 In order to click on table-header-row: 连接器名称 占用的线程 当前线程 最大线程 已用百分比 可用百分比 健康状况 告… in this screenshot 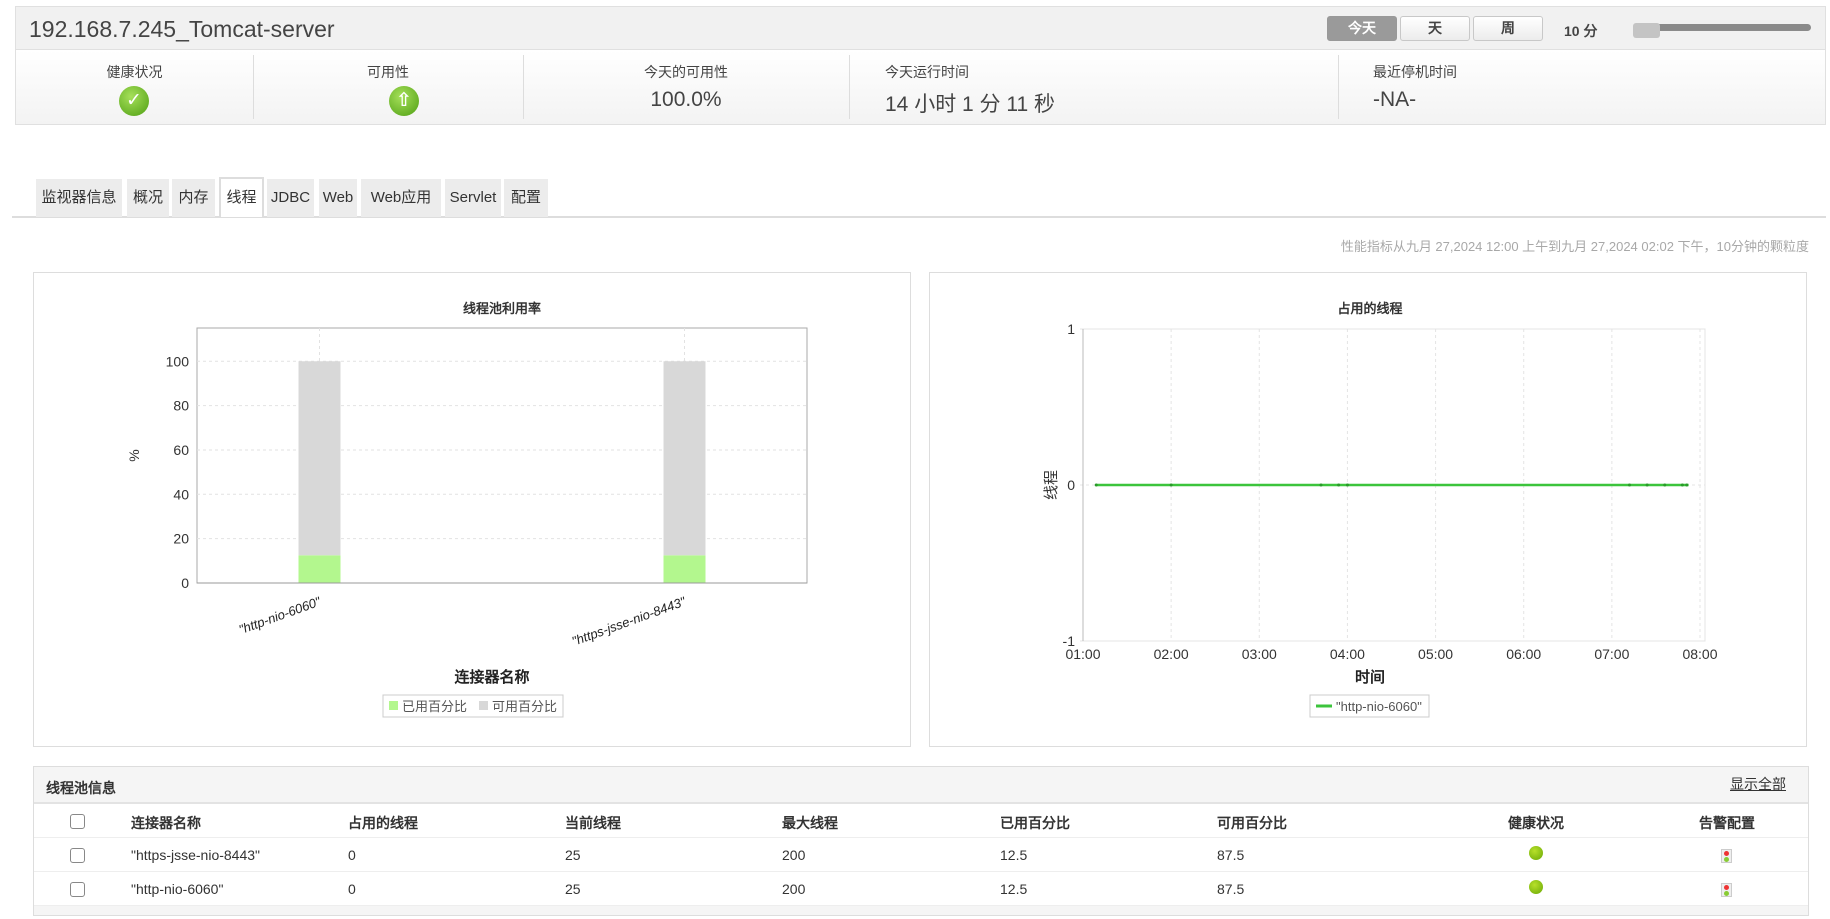, I will do `click(921, 821)`.